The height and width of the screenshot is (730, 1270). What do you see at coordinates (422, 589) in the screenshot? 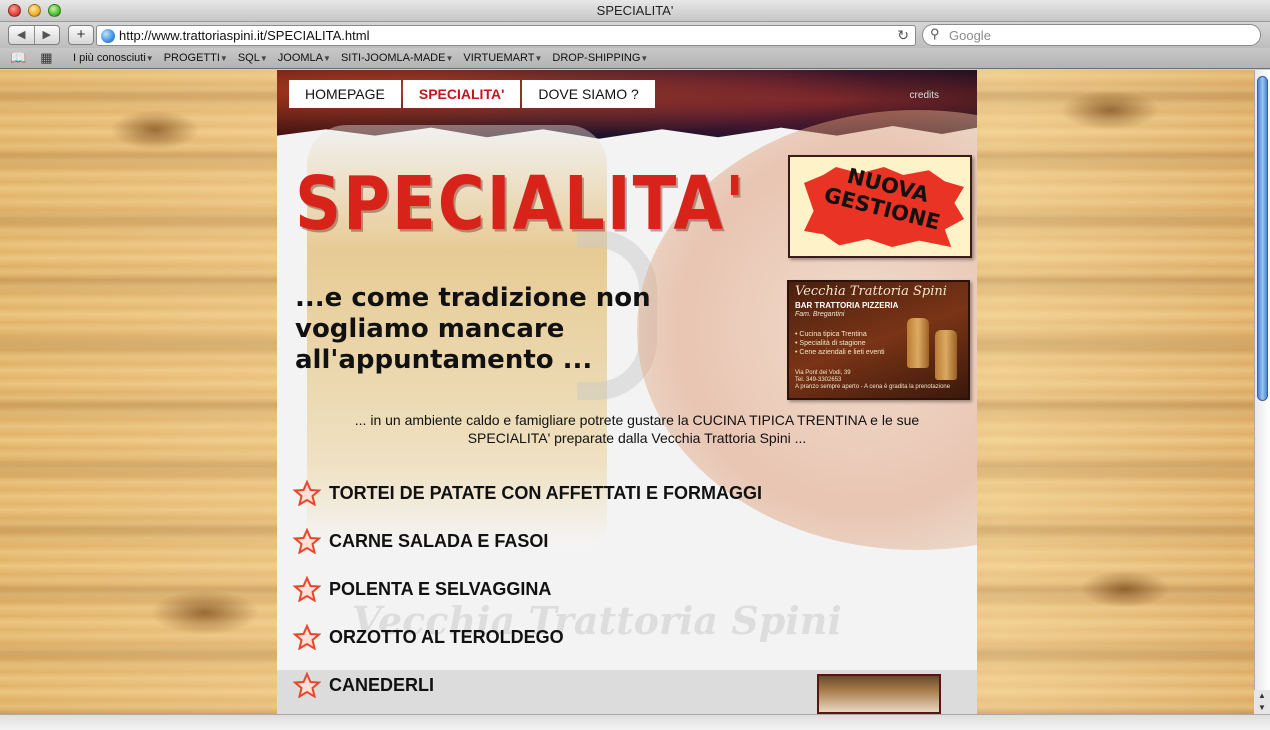
I see `specialty-item: POLENTA E SELVAGGINA` at bounding box center [422, 589].